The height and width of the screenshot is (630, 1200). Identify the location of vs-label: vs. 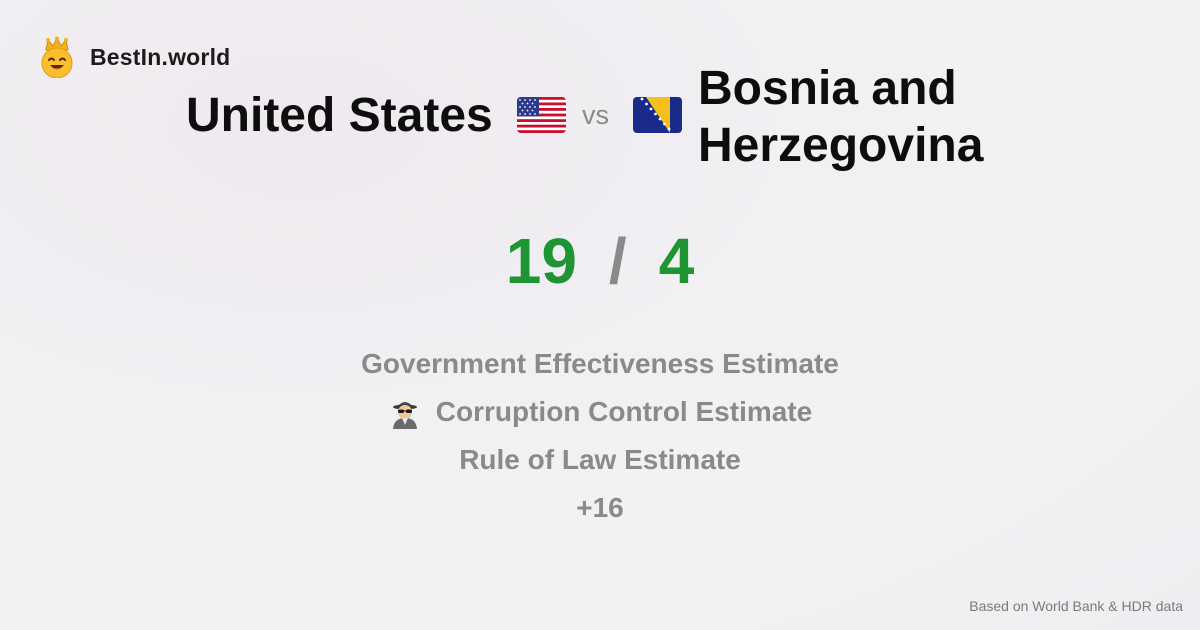
(595, 115).